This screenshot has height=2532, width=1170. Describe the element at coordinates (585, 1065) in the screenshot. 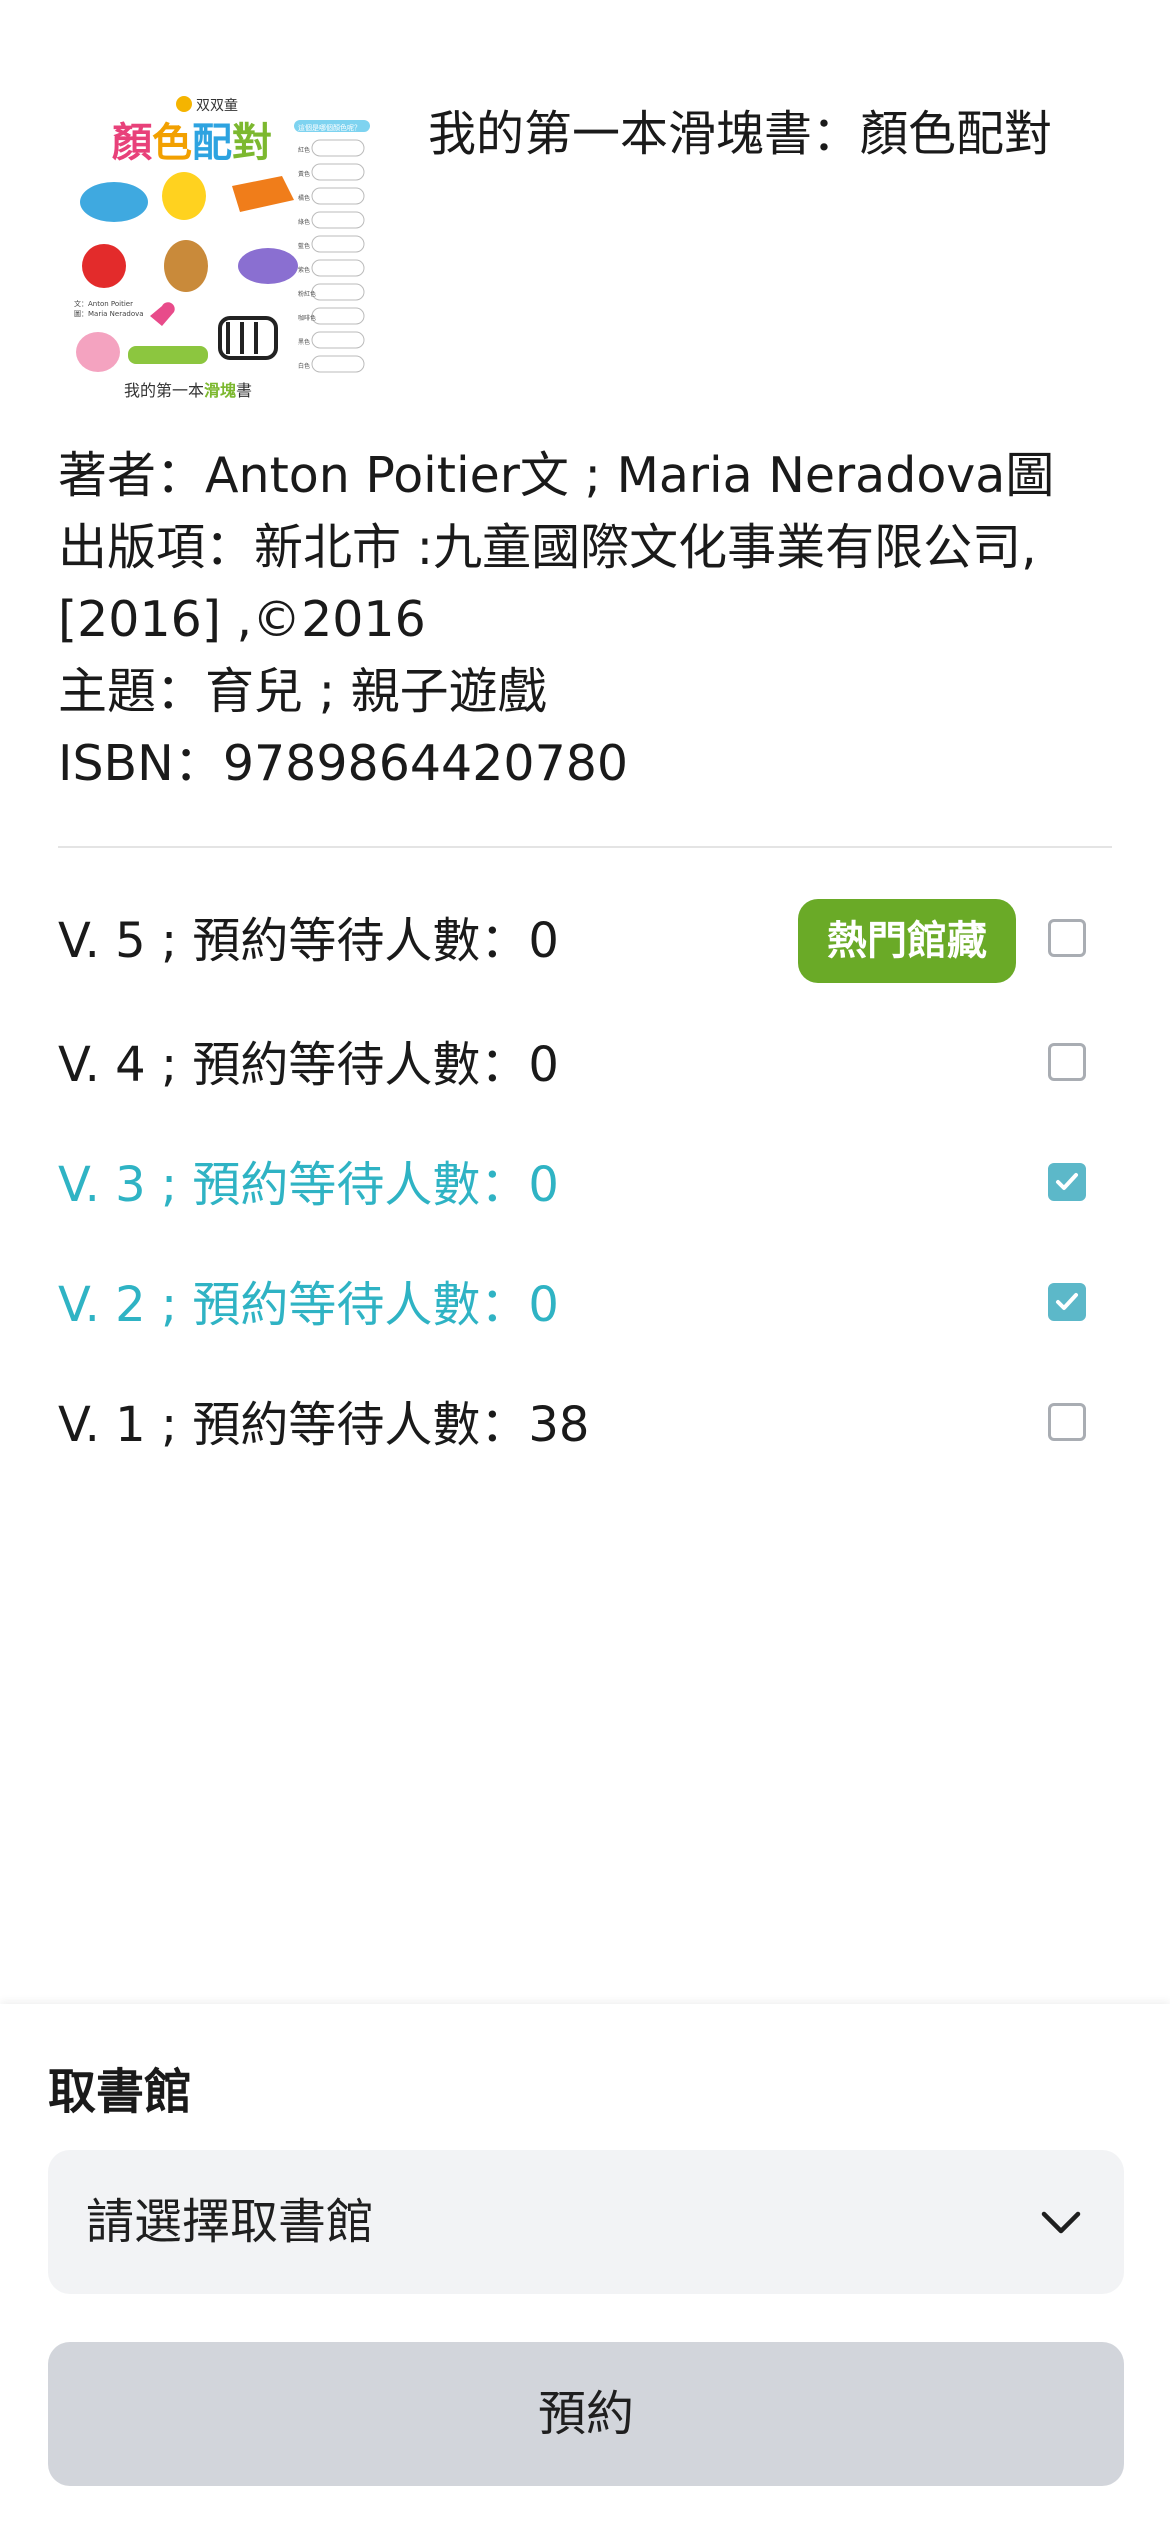

I see `volume-row-4: V. 4 ; 預約等待人數：0` at that location.